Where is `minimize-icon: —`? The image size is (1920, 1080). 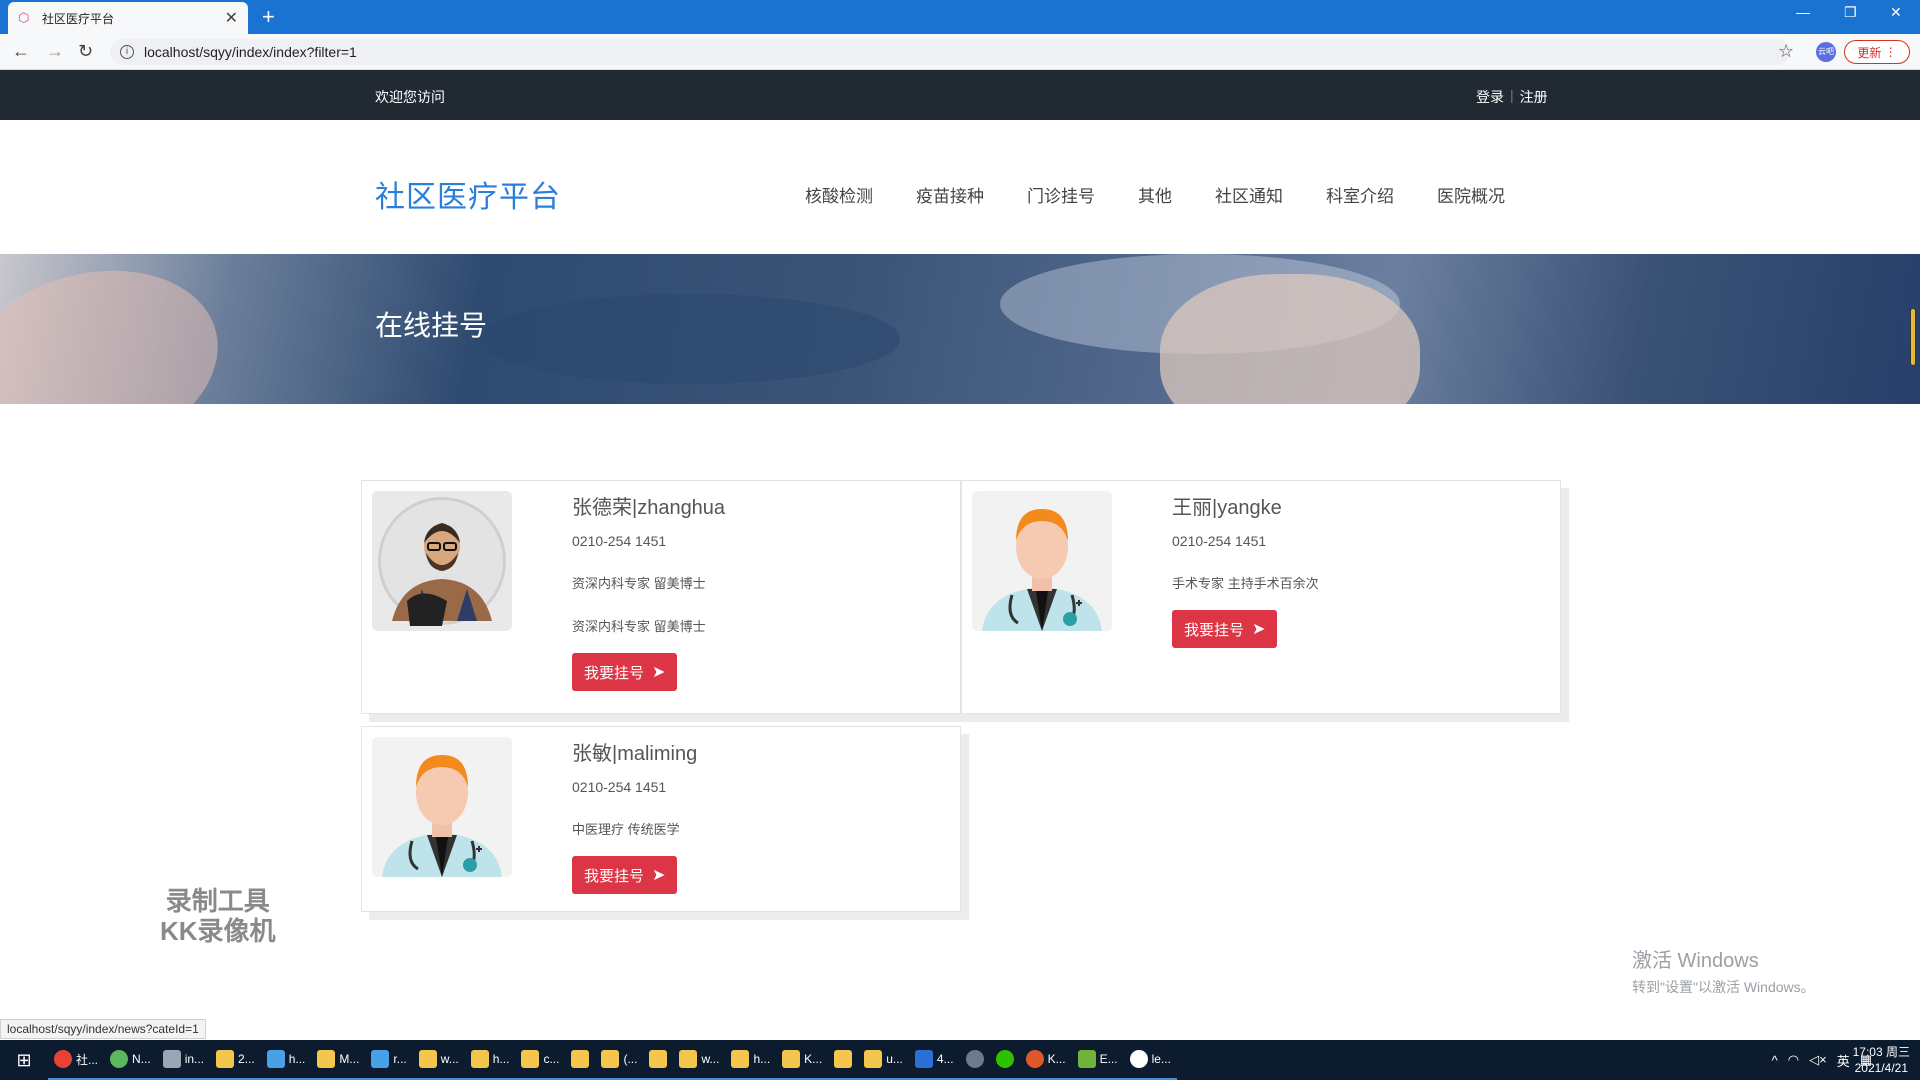 minimize-icon: — is located at coordinates (1803, 12).